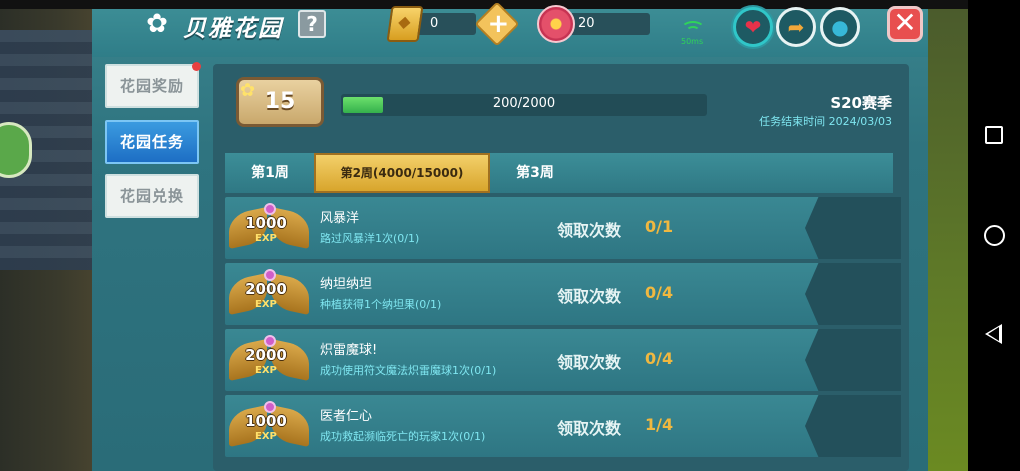 The image size is (1020, 471). What do you see at coordinates (405, 24) in the screenshot?
I see `gold-ticket-icon` at bounding box center [405, 24].